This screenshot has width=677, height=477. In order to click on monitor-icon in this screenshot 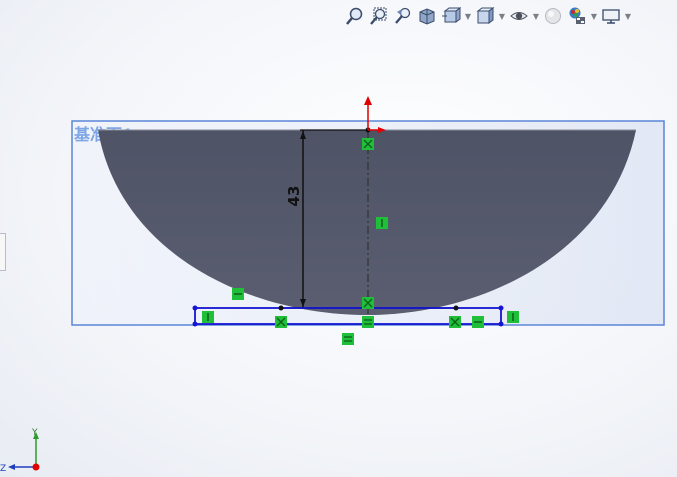, I will do `click(611, 16)`.